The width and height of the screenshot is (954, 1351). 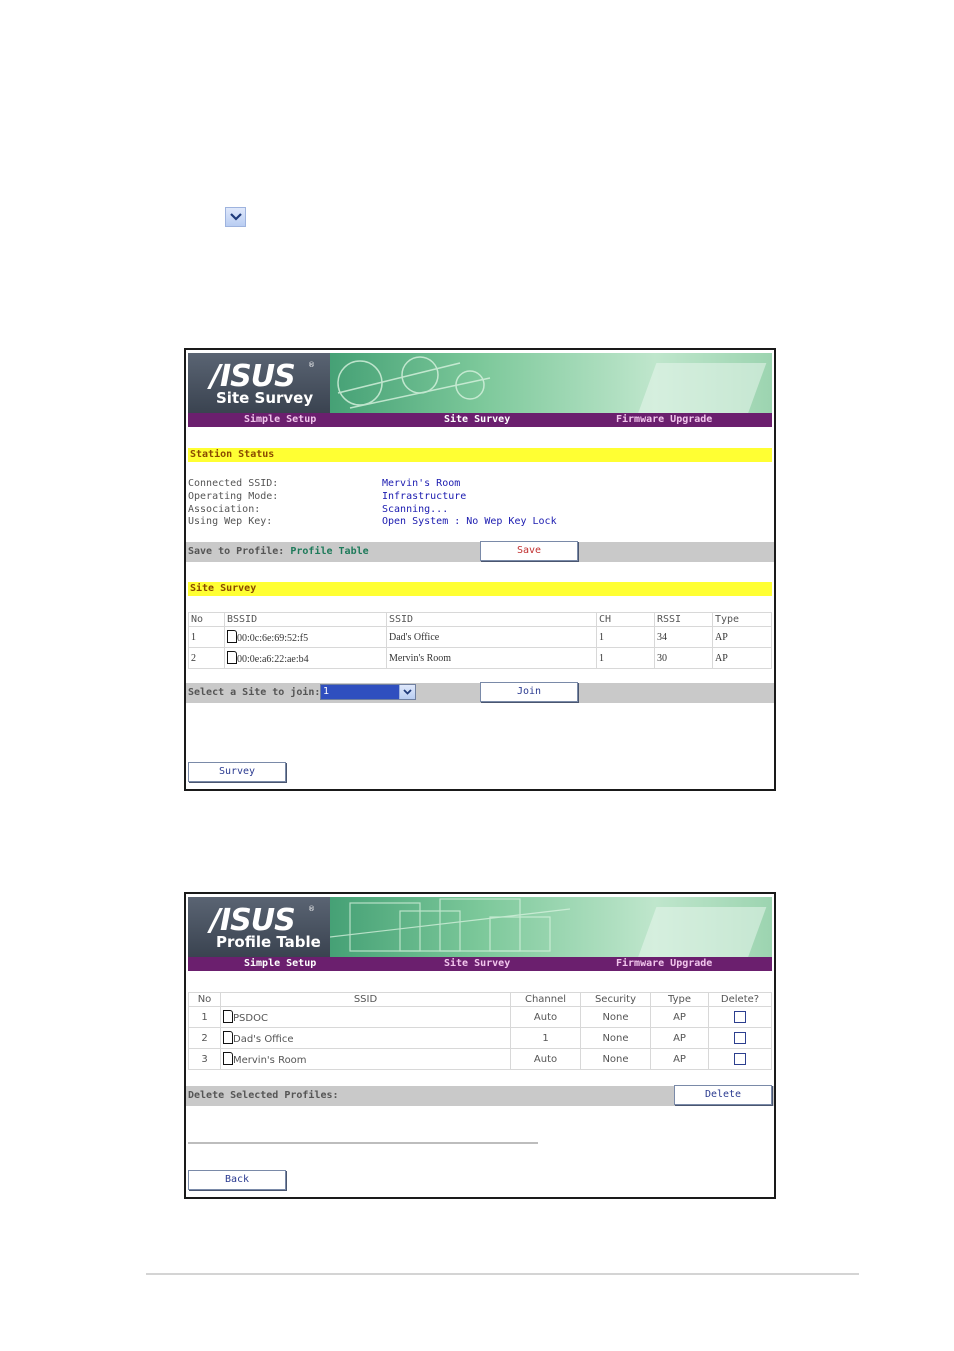 What do you see at coordinates (233, 496) in the screenshot?
I see `status-label-mode: Operating Mode:` at bounding box center [233, 496].